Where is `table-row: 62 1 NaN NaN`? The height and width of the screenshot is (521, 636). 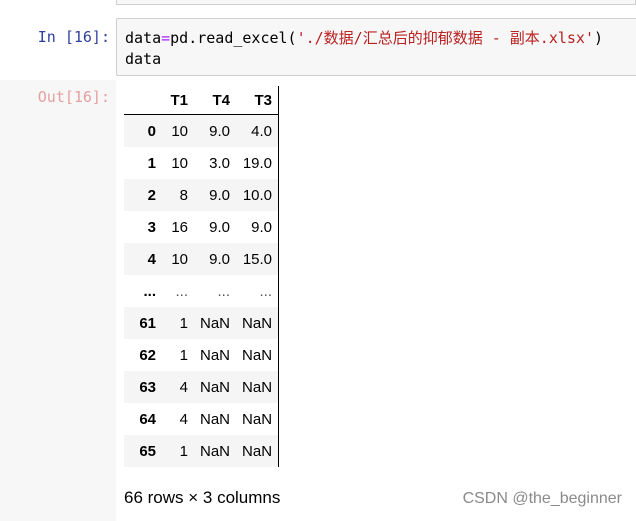 table-row: 62 1 NaN NaN is located at coordinates (201, 355).